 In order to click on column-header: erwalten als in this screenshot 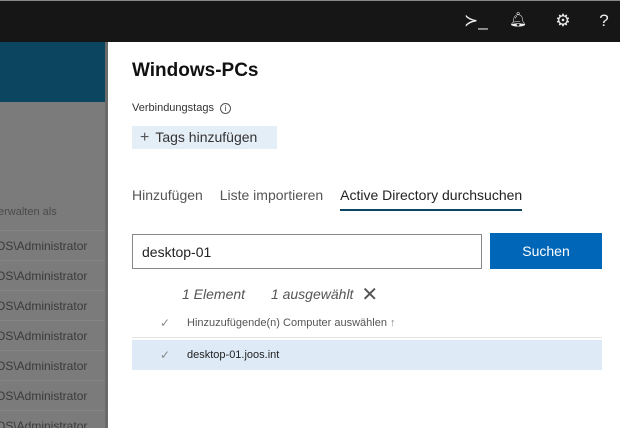, I will do `click(28, 212)`.